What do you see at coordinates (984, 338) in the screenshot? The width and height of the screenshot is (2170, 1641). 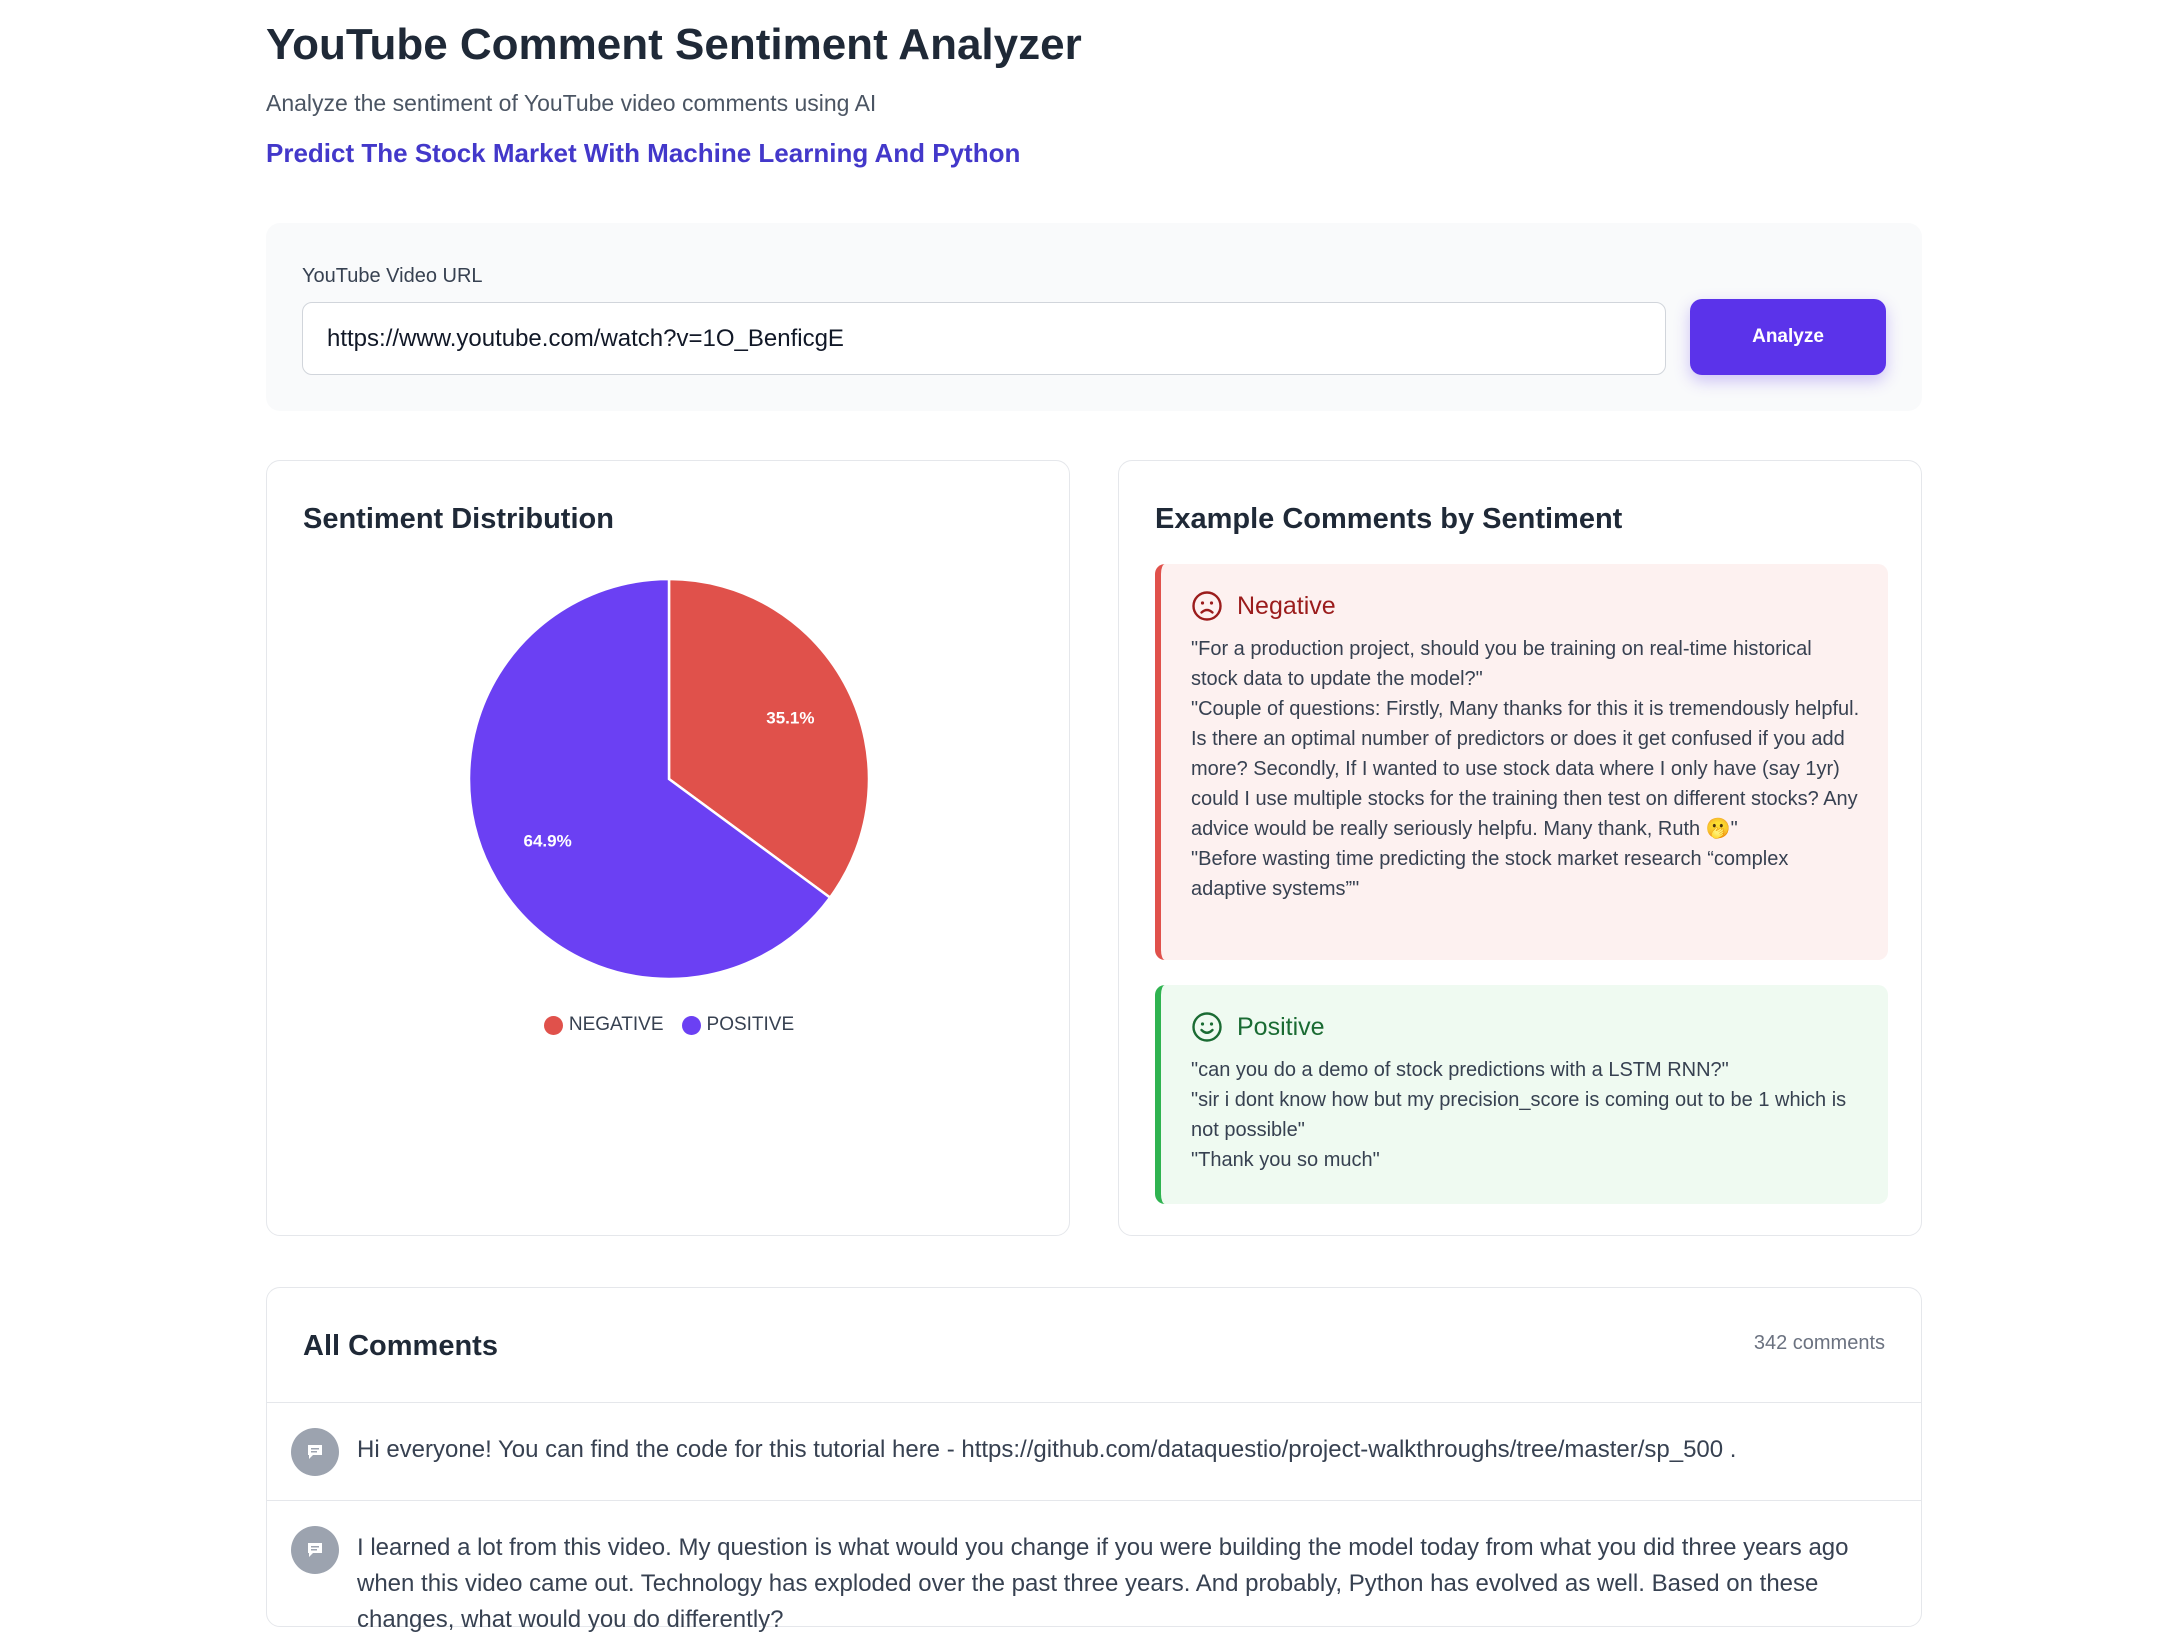 I see `youtube-url-input` at bounding box center [984, 338].